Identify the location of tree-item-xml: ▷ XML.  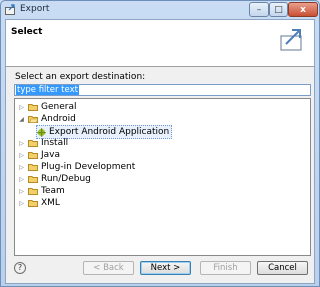
(39, 203).